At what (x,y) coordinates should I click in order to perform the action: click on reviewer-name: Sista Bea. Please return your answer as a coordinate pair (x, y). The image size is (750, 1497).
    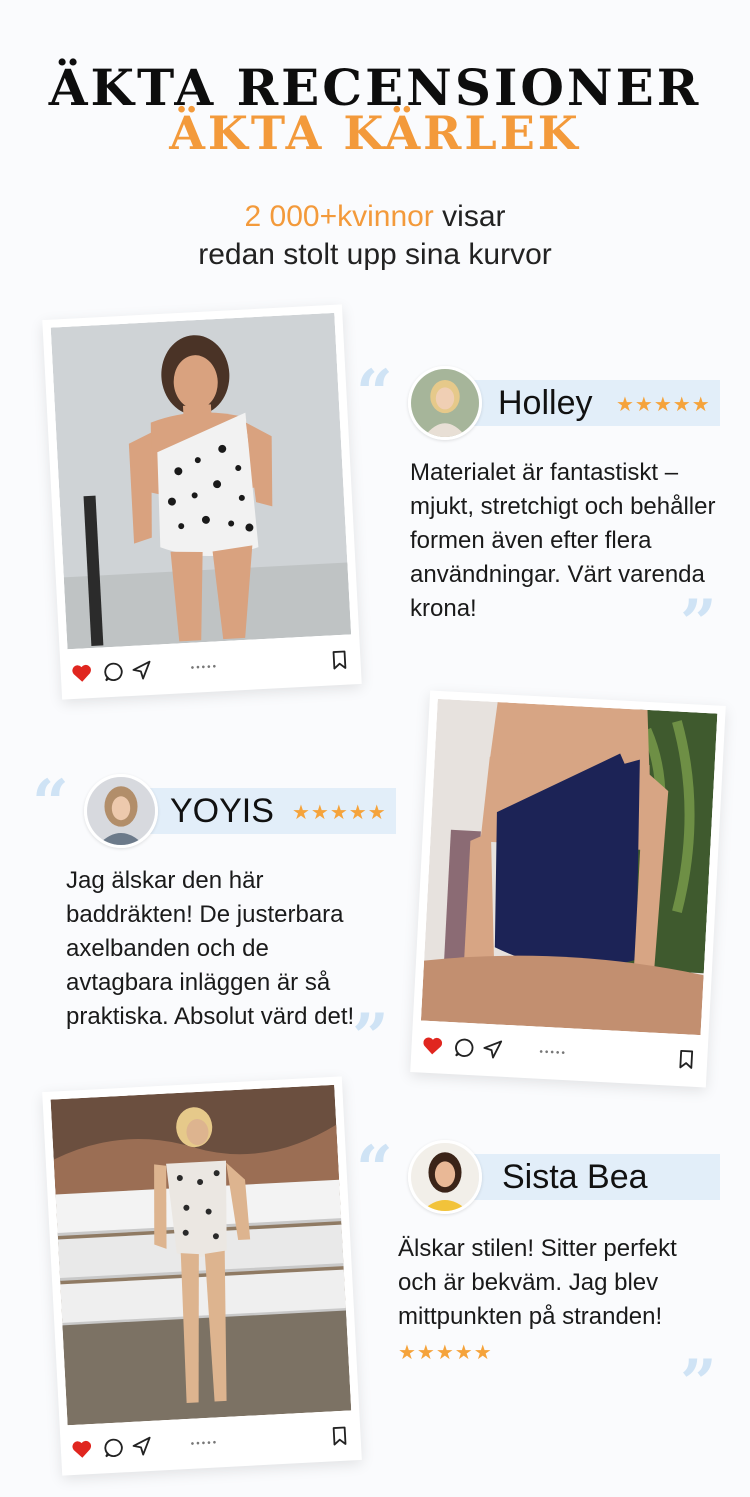
    Looking at the image, I should click on (575, 1177).